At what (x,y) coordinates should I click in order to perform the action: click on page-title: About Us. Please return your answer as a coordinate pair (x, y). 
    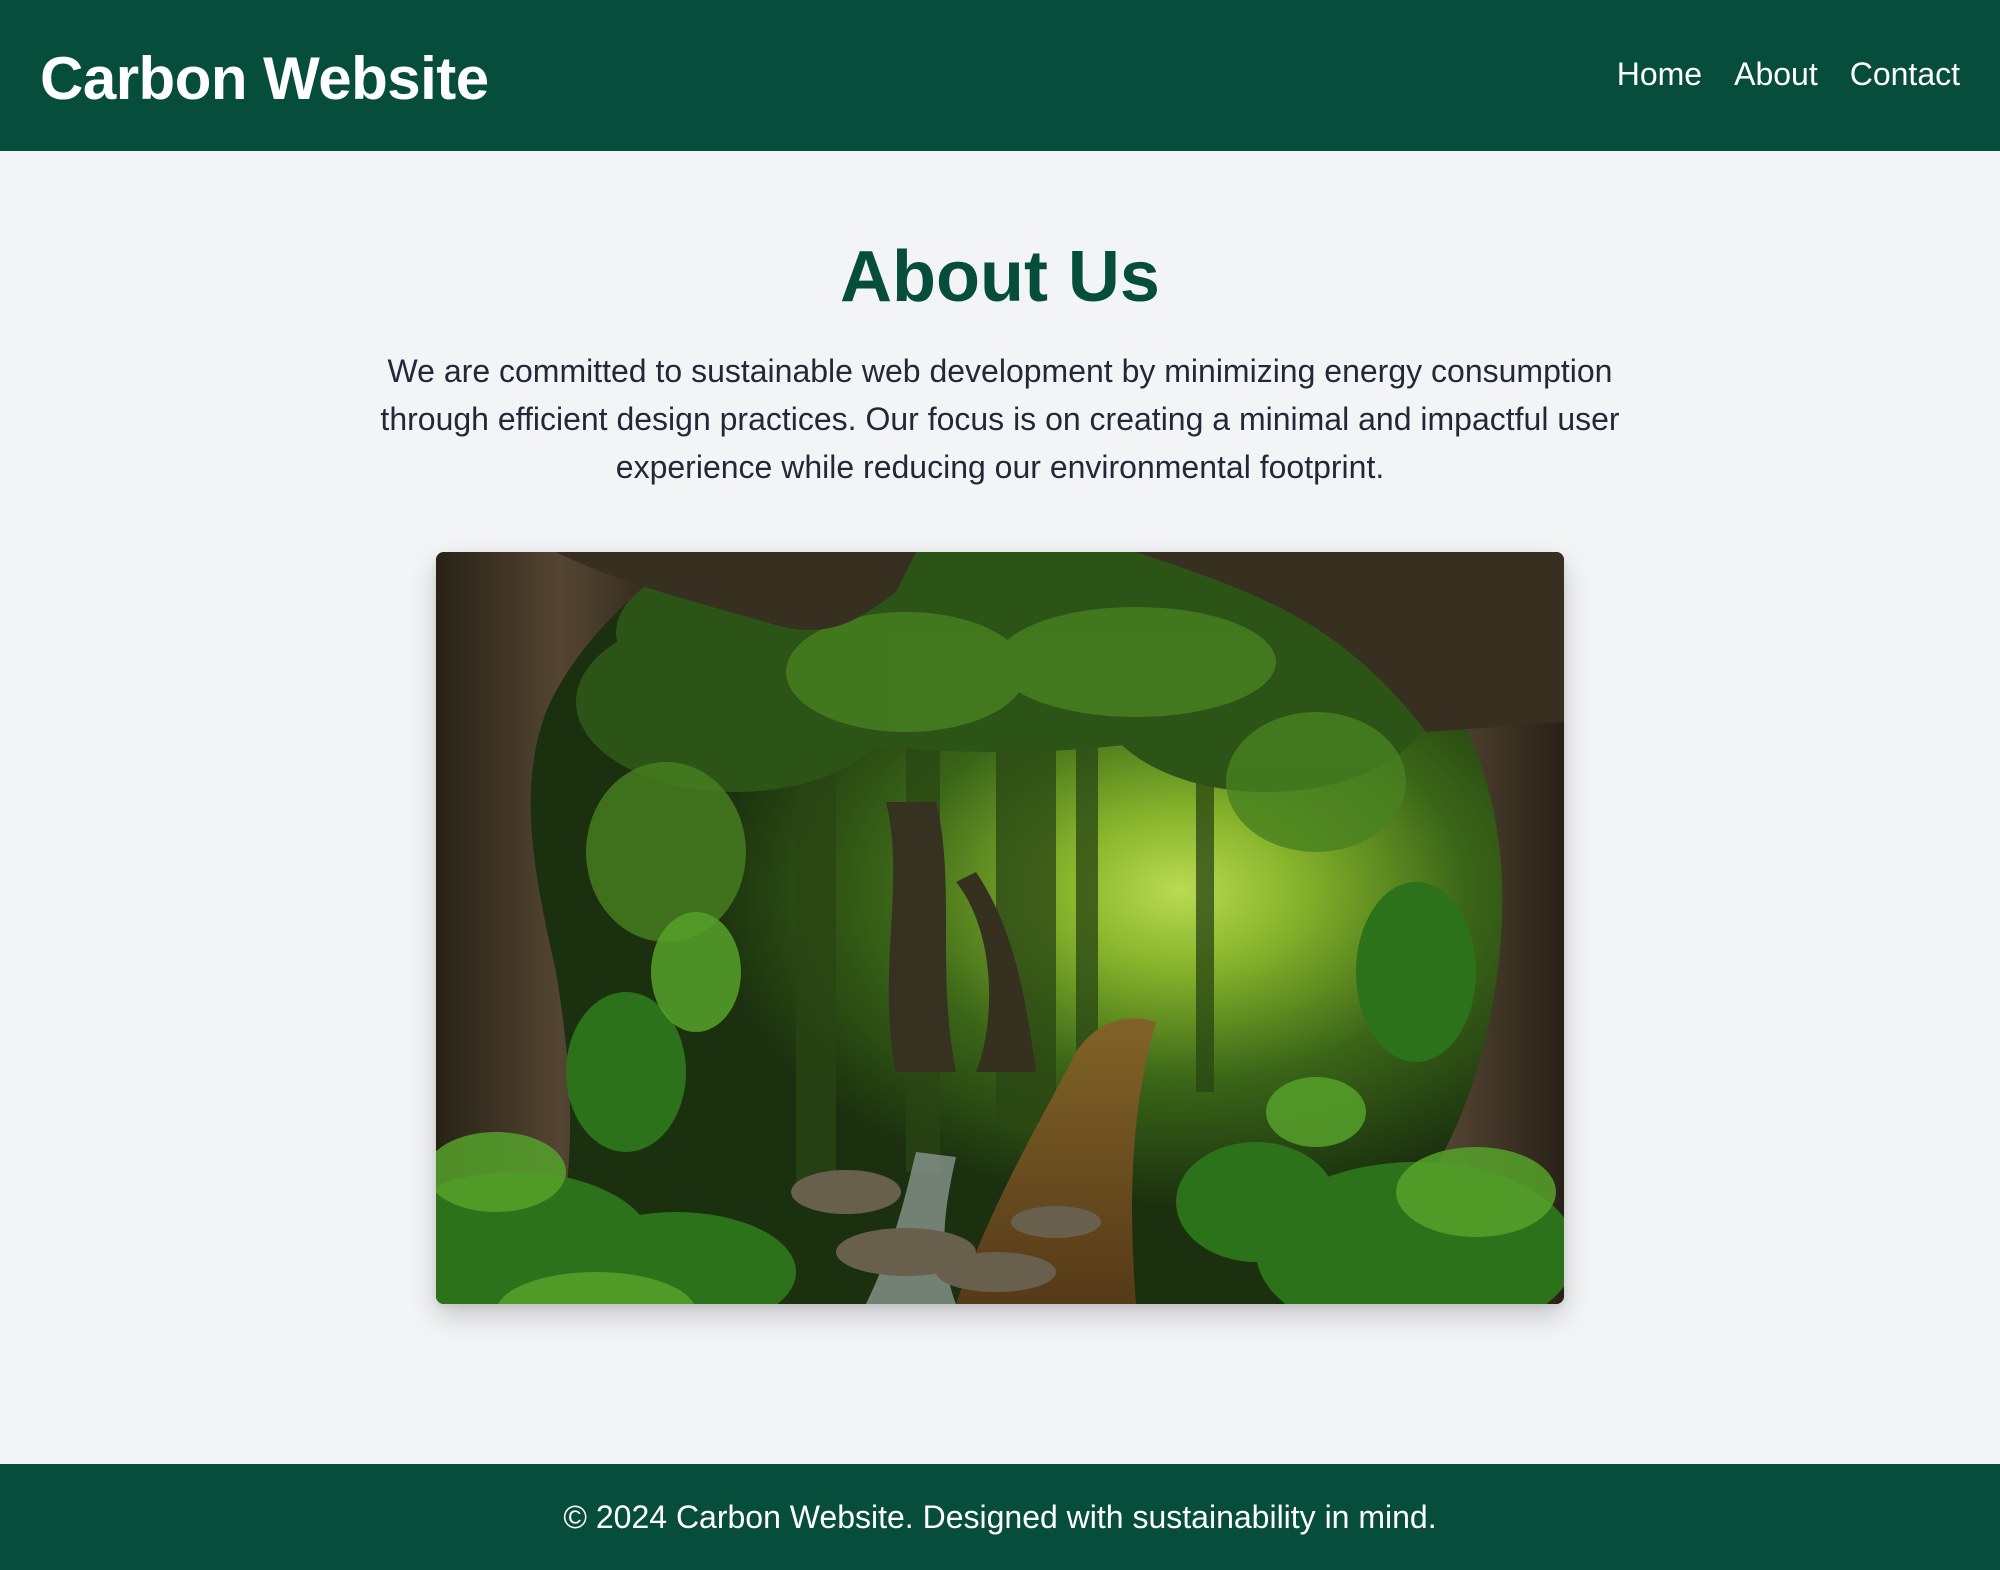
    Looking at the image, I should click on (1000, 277).